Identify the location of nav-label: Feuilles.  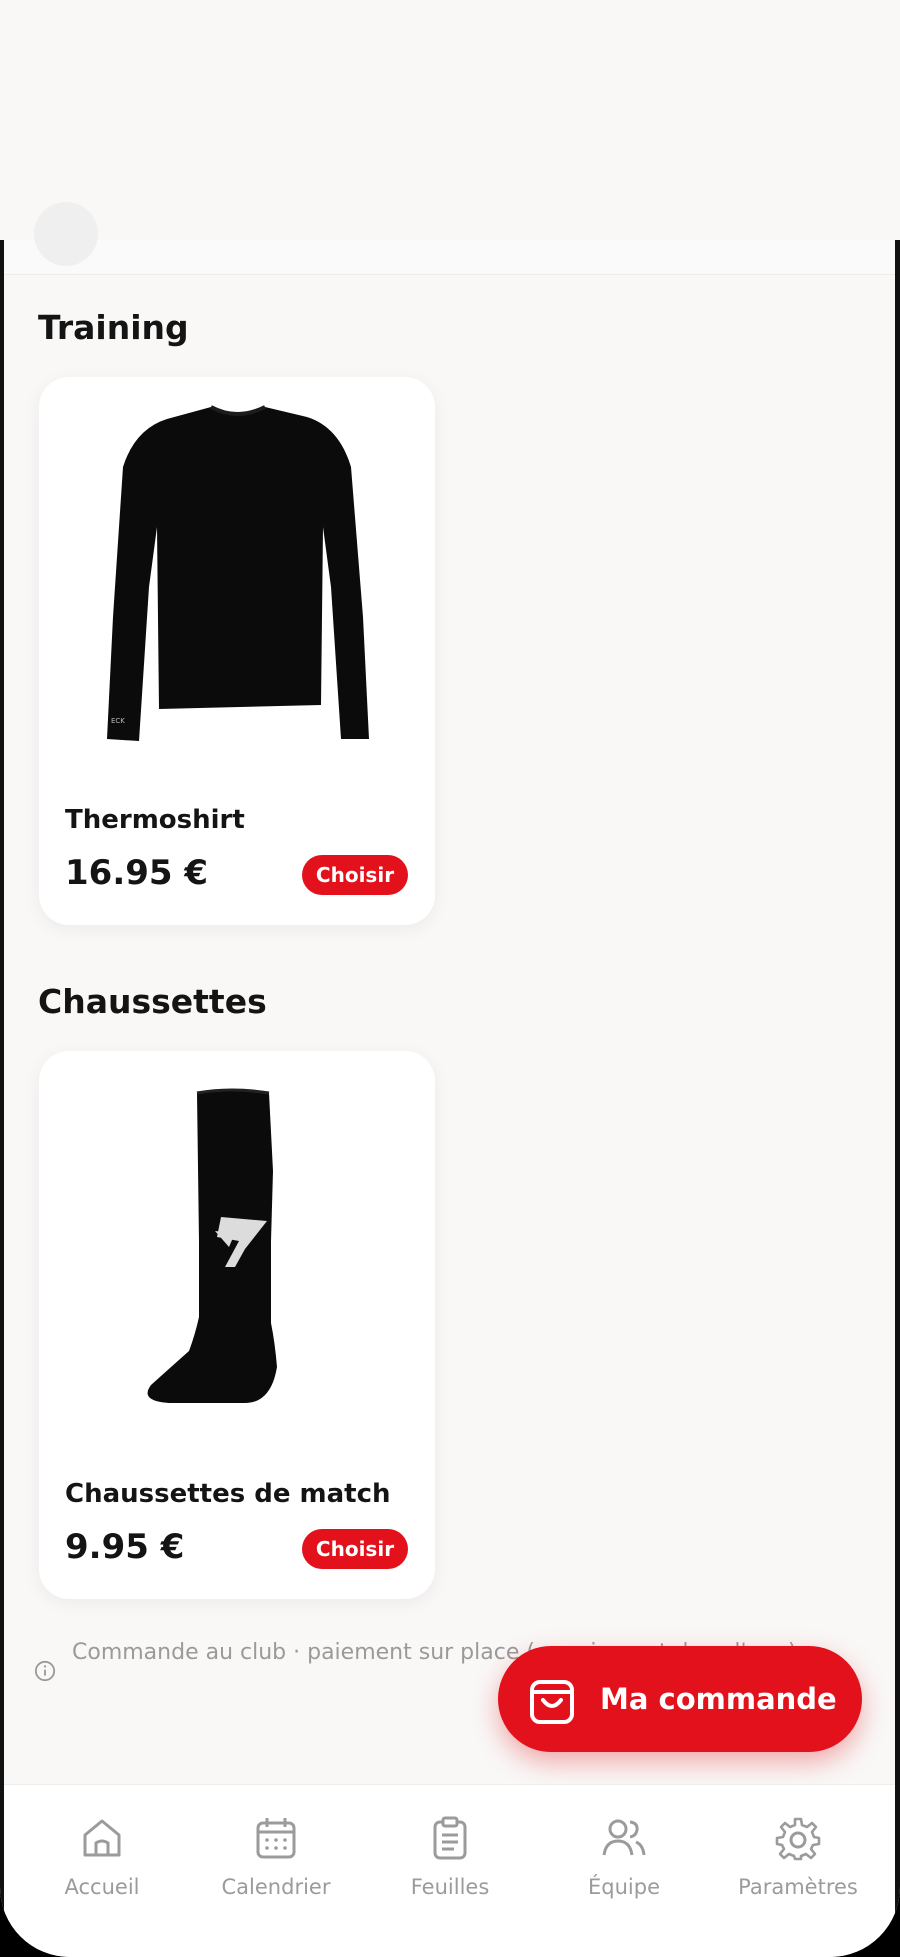
(450, 1887).